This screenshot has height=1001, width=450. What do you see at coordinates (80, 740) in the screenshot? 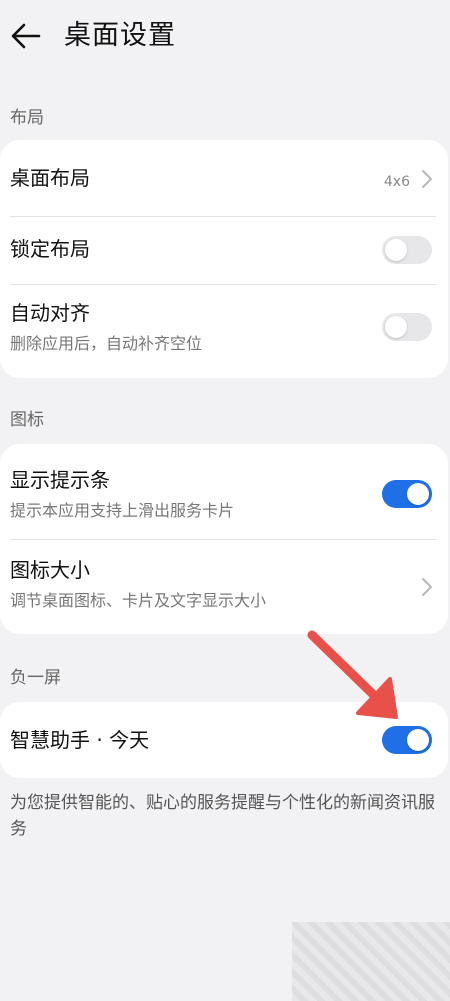
I see `row-title: 智慧助手 · 今天` at bounding box center [80, 740].